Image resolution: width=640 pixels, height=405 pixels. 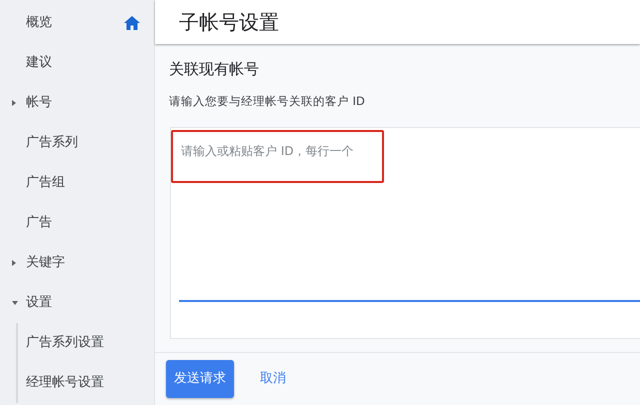 What do you see at coordinates (45, 263) in the screenshot?
I see `sidebar-item: 关键字` at bounding box center [45, 263].